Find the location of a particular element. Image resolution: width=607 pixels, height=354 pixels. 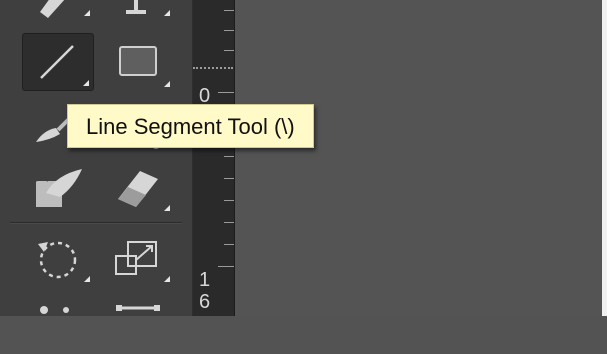

blob-brush-icon is located at coordinates (58, 188).